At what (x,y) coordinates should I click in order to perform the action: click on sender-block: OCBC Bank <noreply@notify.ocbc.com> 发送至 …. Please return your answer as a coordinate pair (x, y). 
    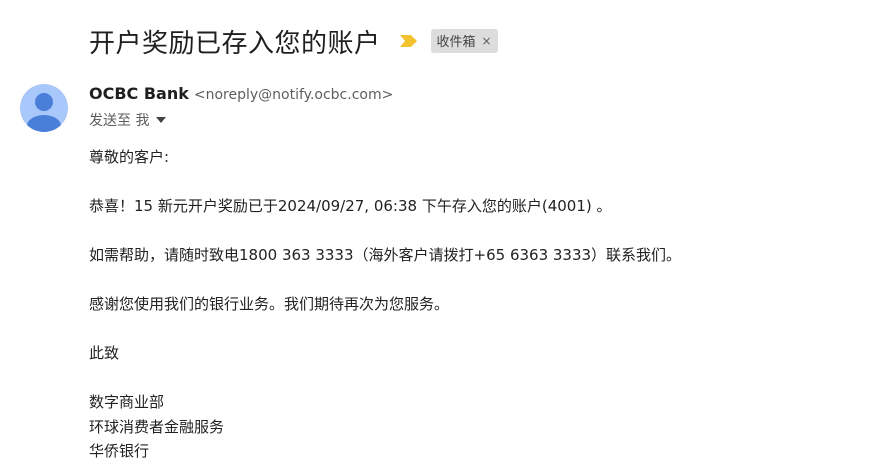
    Looking at the image, I should click on (241, 107).